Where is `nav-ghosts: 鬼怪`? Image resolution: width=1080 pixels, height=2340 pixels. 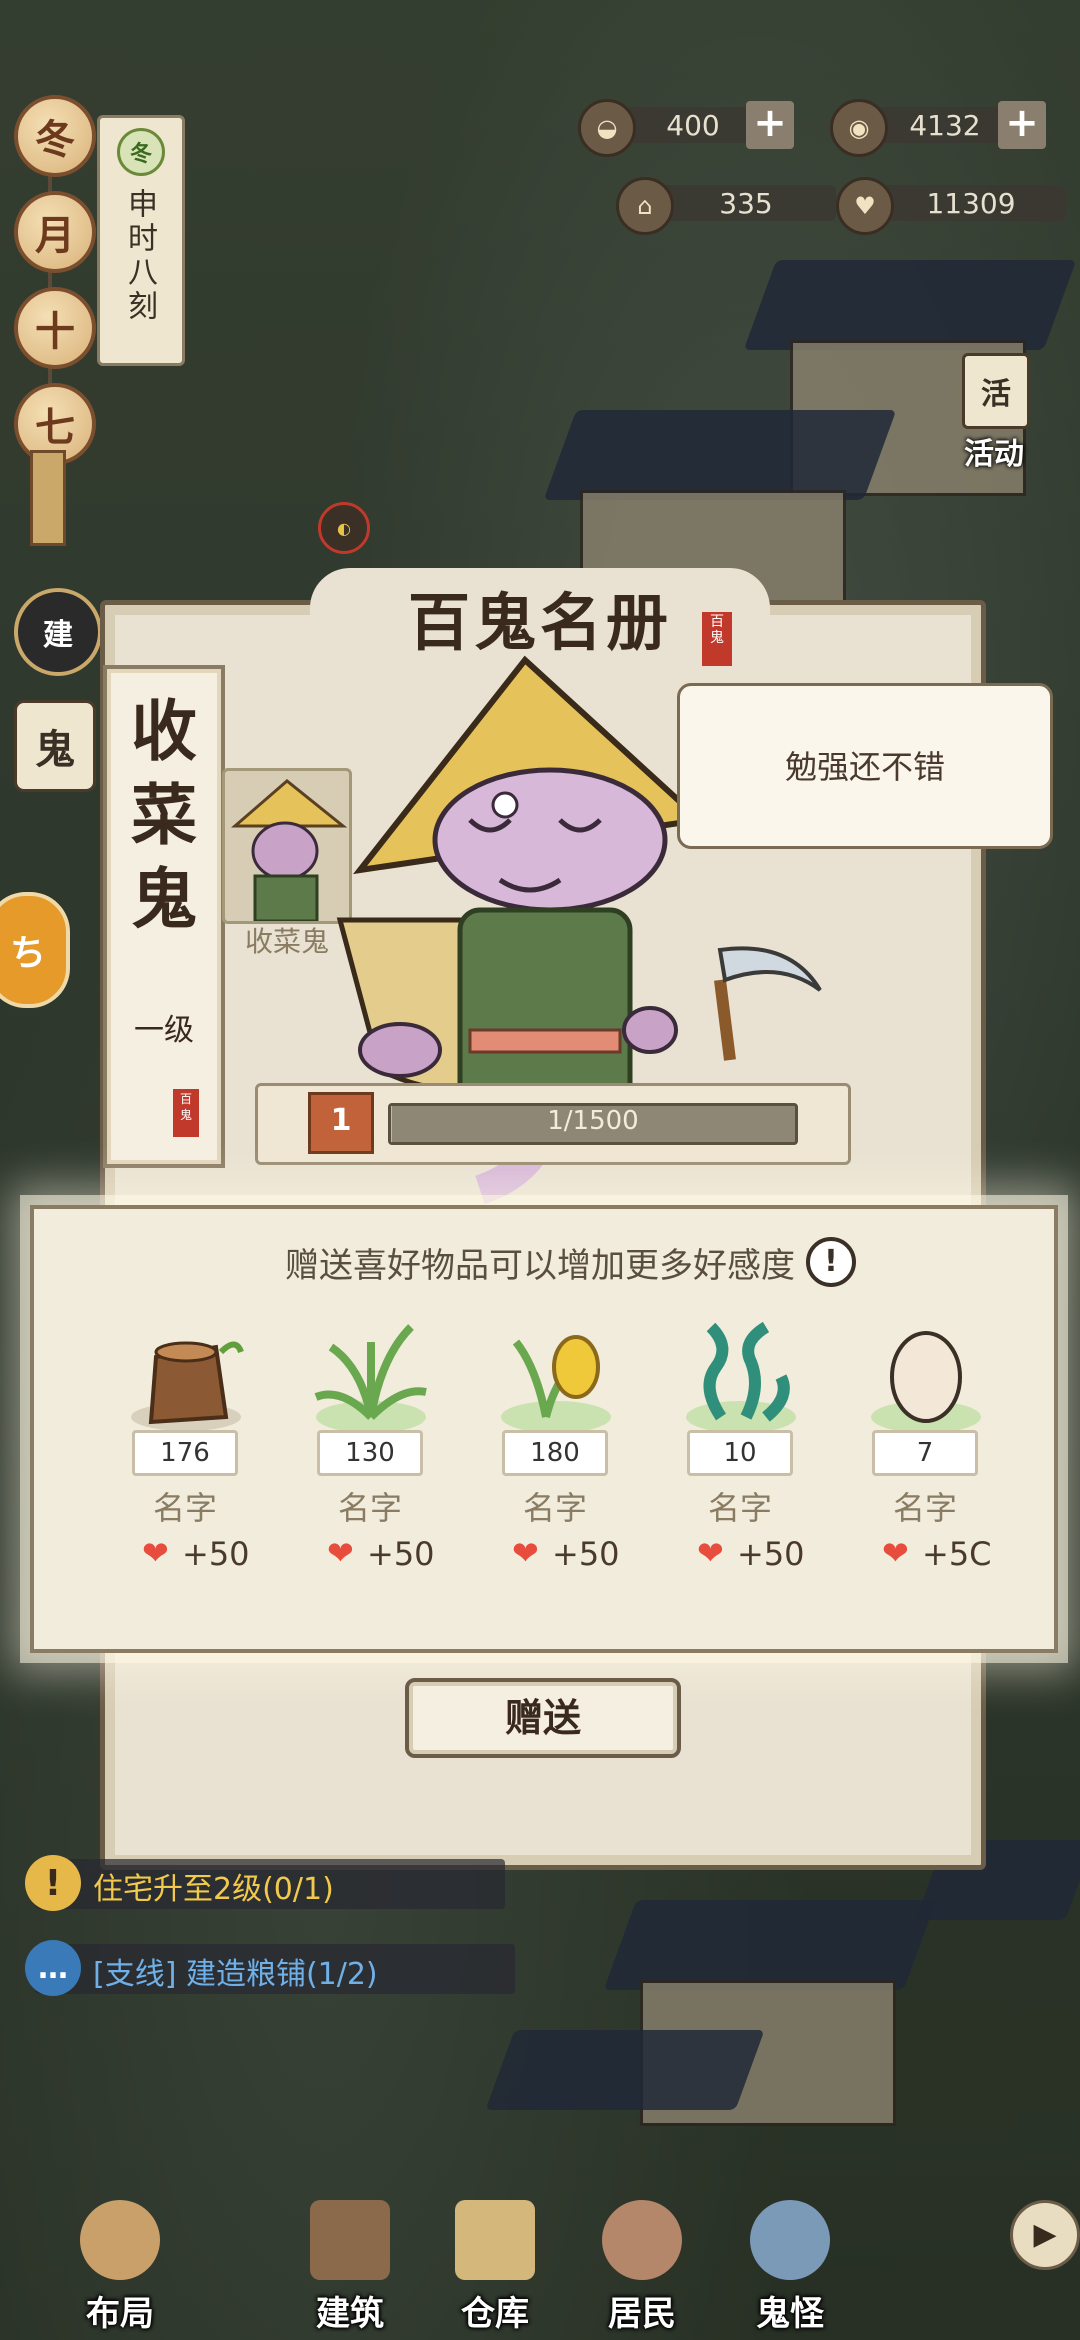
nav-ghosts: 鬼怪 is located at coordinates (790, 2270).